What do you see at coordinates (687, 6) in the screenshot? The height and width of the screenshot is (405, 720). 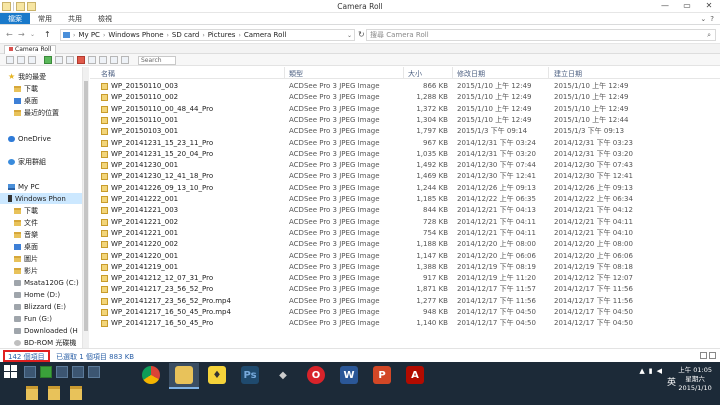 I see `maximize-button: ▭` at bounding box center [687, 6].